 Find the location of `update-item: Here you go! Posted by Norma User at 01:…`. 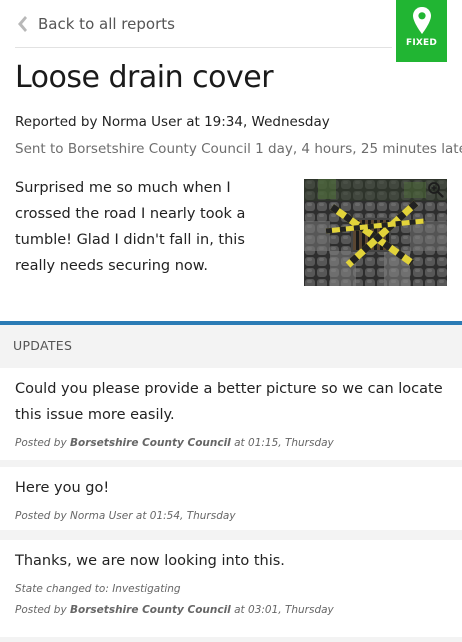

update-item: Here you go! Posted by Norma User at 01:… is located at coordinates (231, 498).